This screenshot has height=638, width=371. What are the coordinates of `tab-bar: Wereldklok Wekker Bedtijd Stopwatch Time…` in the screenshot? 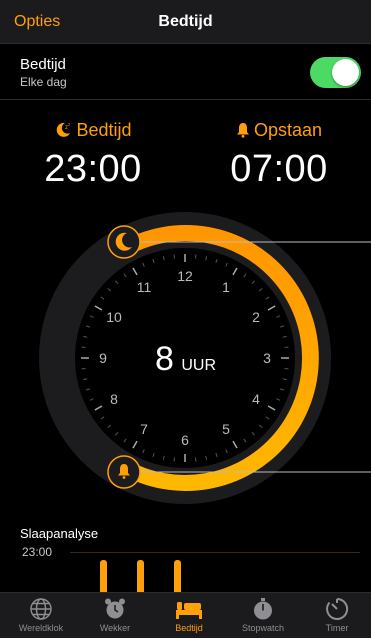 It's located at (185, 615).